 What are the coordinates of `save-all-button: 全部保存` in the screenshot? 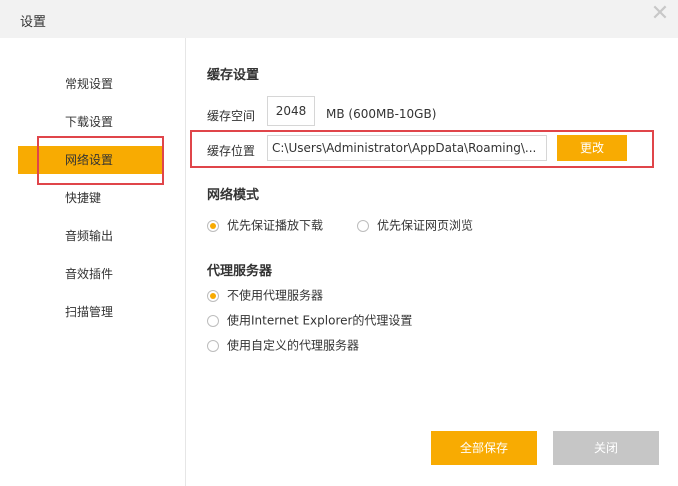 It's located at (484, 448).